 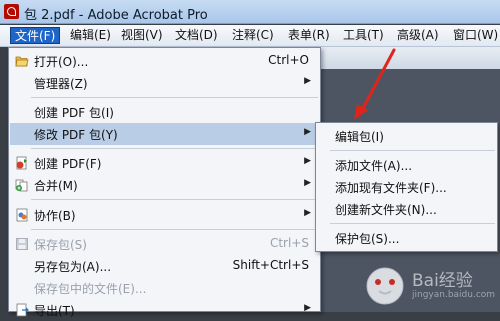 What do you see at coordinates (454, 295) in the screenshot?
I see `watermark-url: jingyan.baidu.com` at bounding box center [454, 295].